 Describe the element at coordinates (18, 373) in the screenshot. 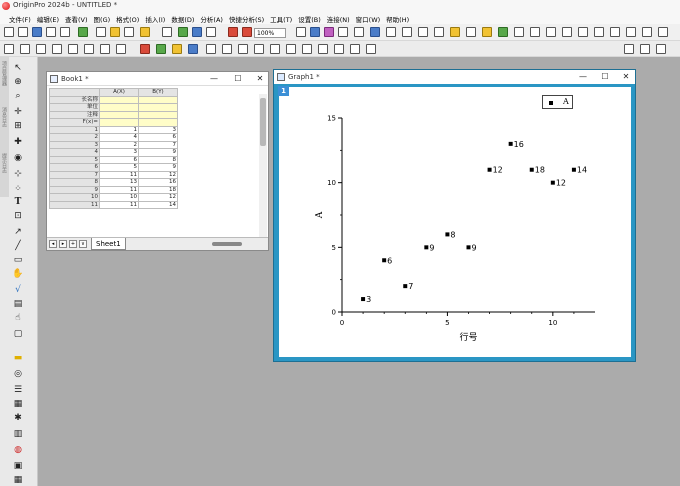

I see `globe-icon: ◎` at that location.